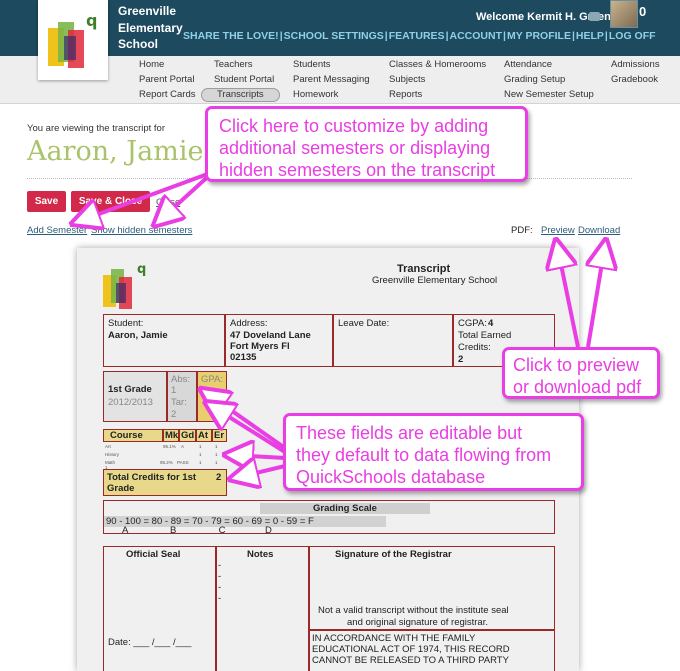 Image resolution: width=680 pixels, height=671 pixels. Describe the element at coordinates (599, 230) in the screenshot. I see `download-link: Download` at that location.